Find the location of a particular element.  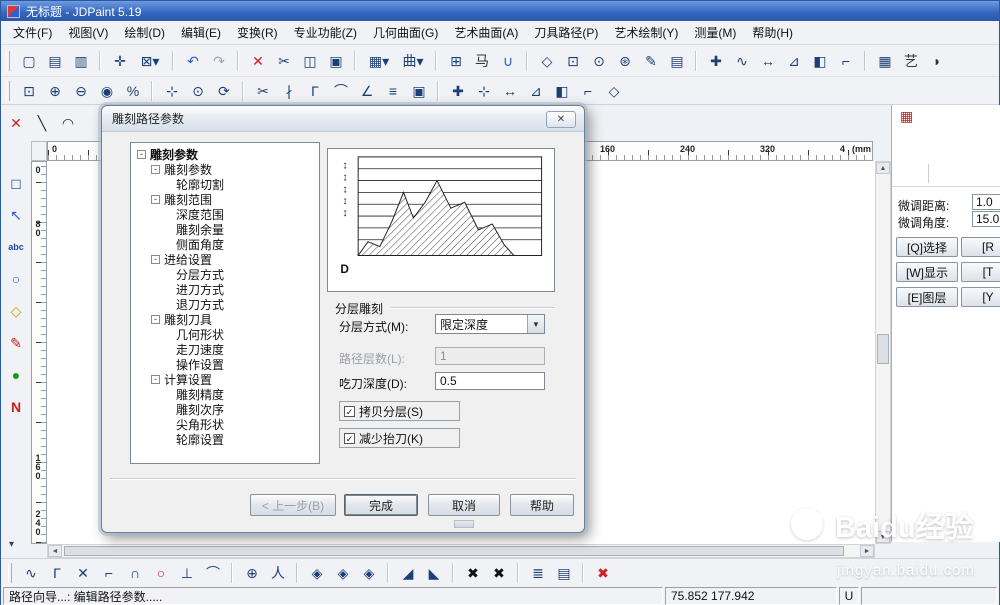

menu-art-draw: 艺术绘制(Y) is located at coordinates (646, 32).